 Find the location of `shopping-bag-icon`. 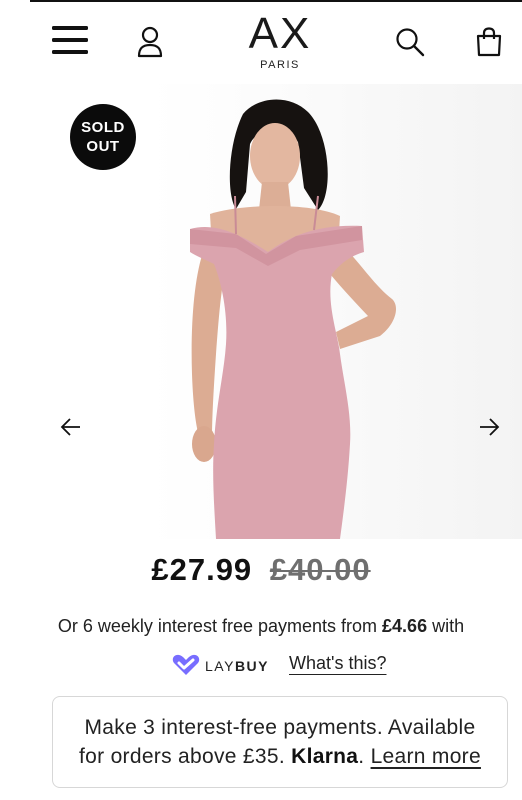

shopping-bag-icon is located at coordinates (489, 42).